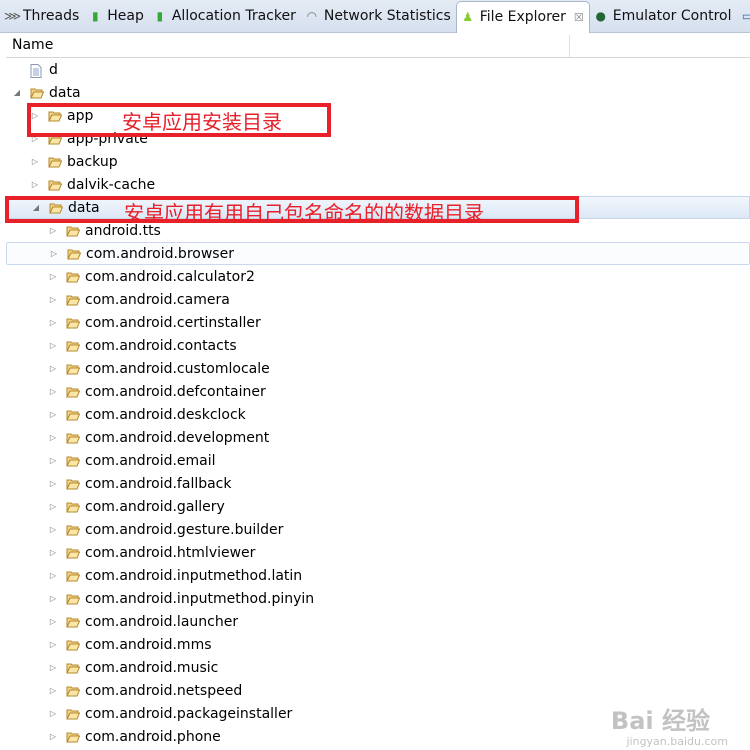  I want to click on item-label: com.android.fallback, so click(158, 483).